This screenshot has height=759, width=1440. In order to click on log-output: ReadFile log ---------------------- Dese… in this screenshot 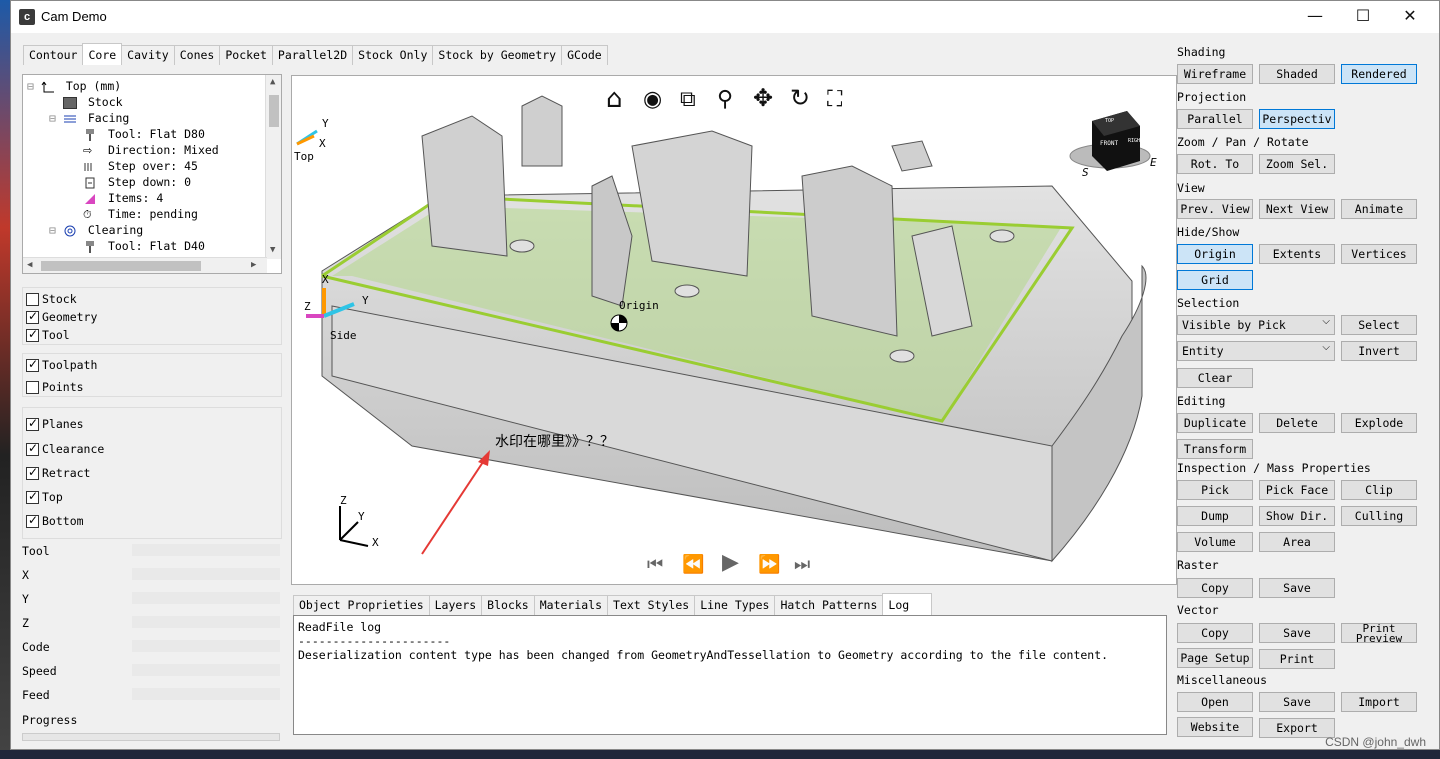, I will do `click(730, 675)`.